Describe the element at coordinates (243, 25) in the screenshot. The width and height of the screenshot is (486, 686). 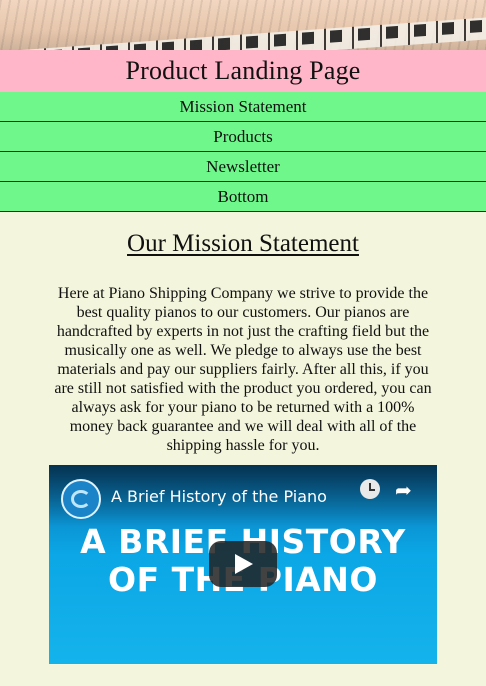
I see `hero-image` at that location.